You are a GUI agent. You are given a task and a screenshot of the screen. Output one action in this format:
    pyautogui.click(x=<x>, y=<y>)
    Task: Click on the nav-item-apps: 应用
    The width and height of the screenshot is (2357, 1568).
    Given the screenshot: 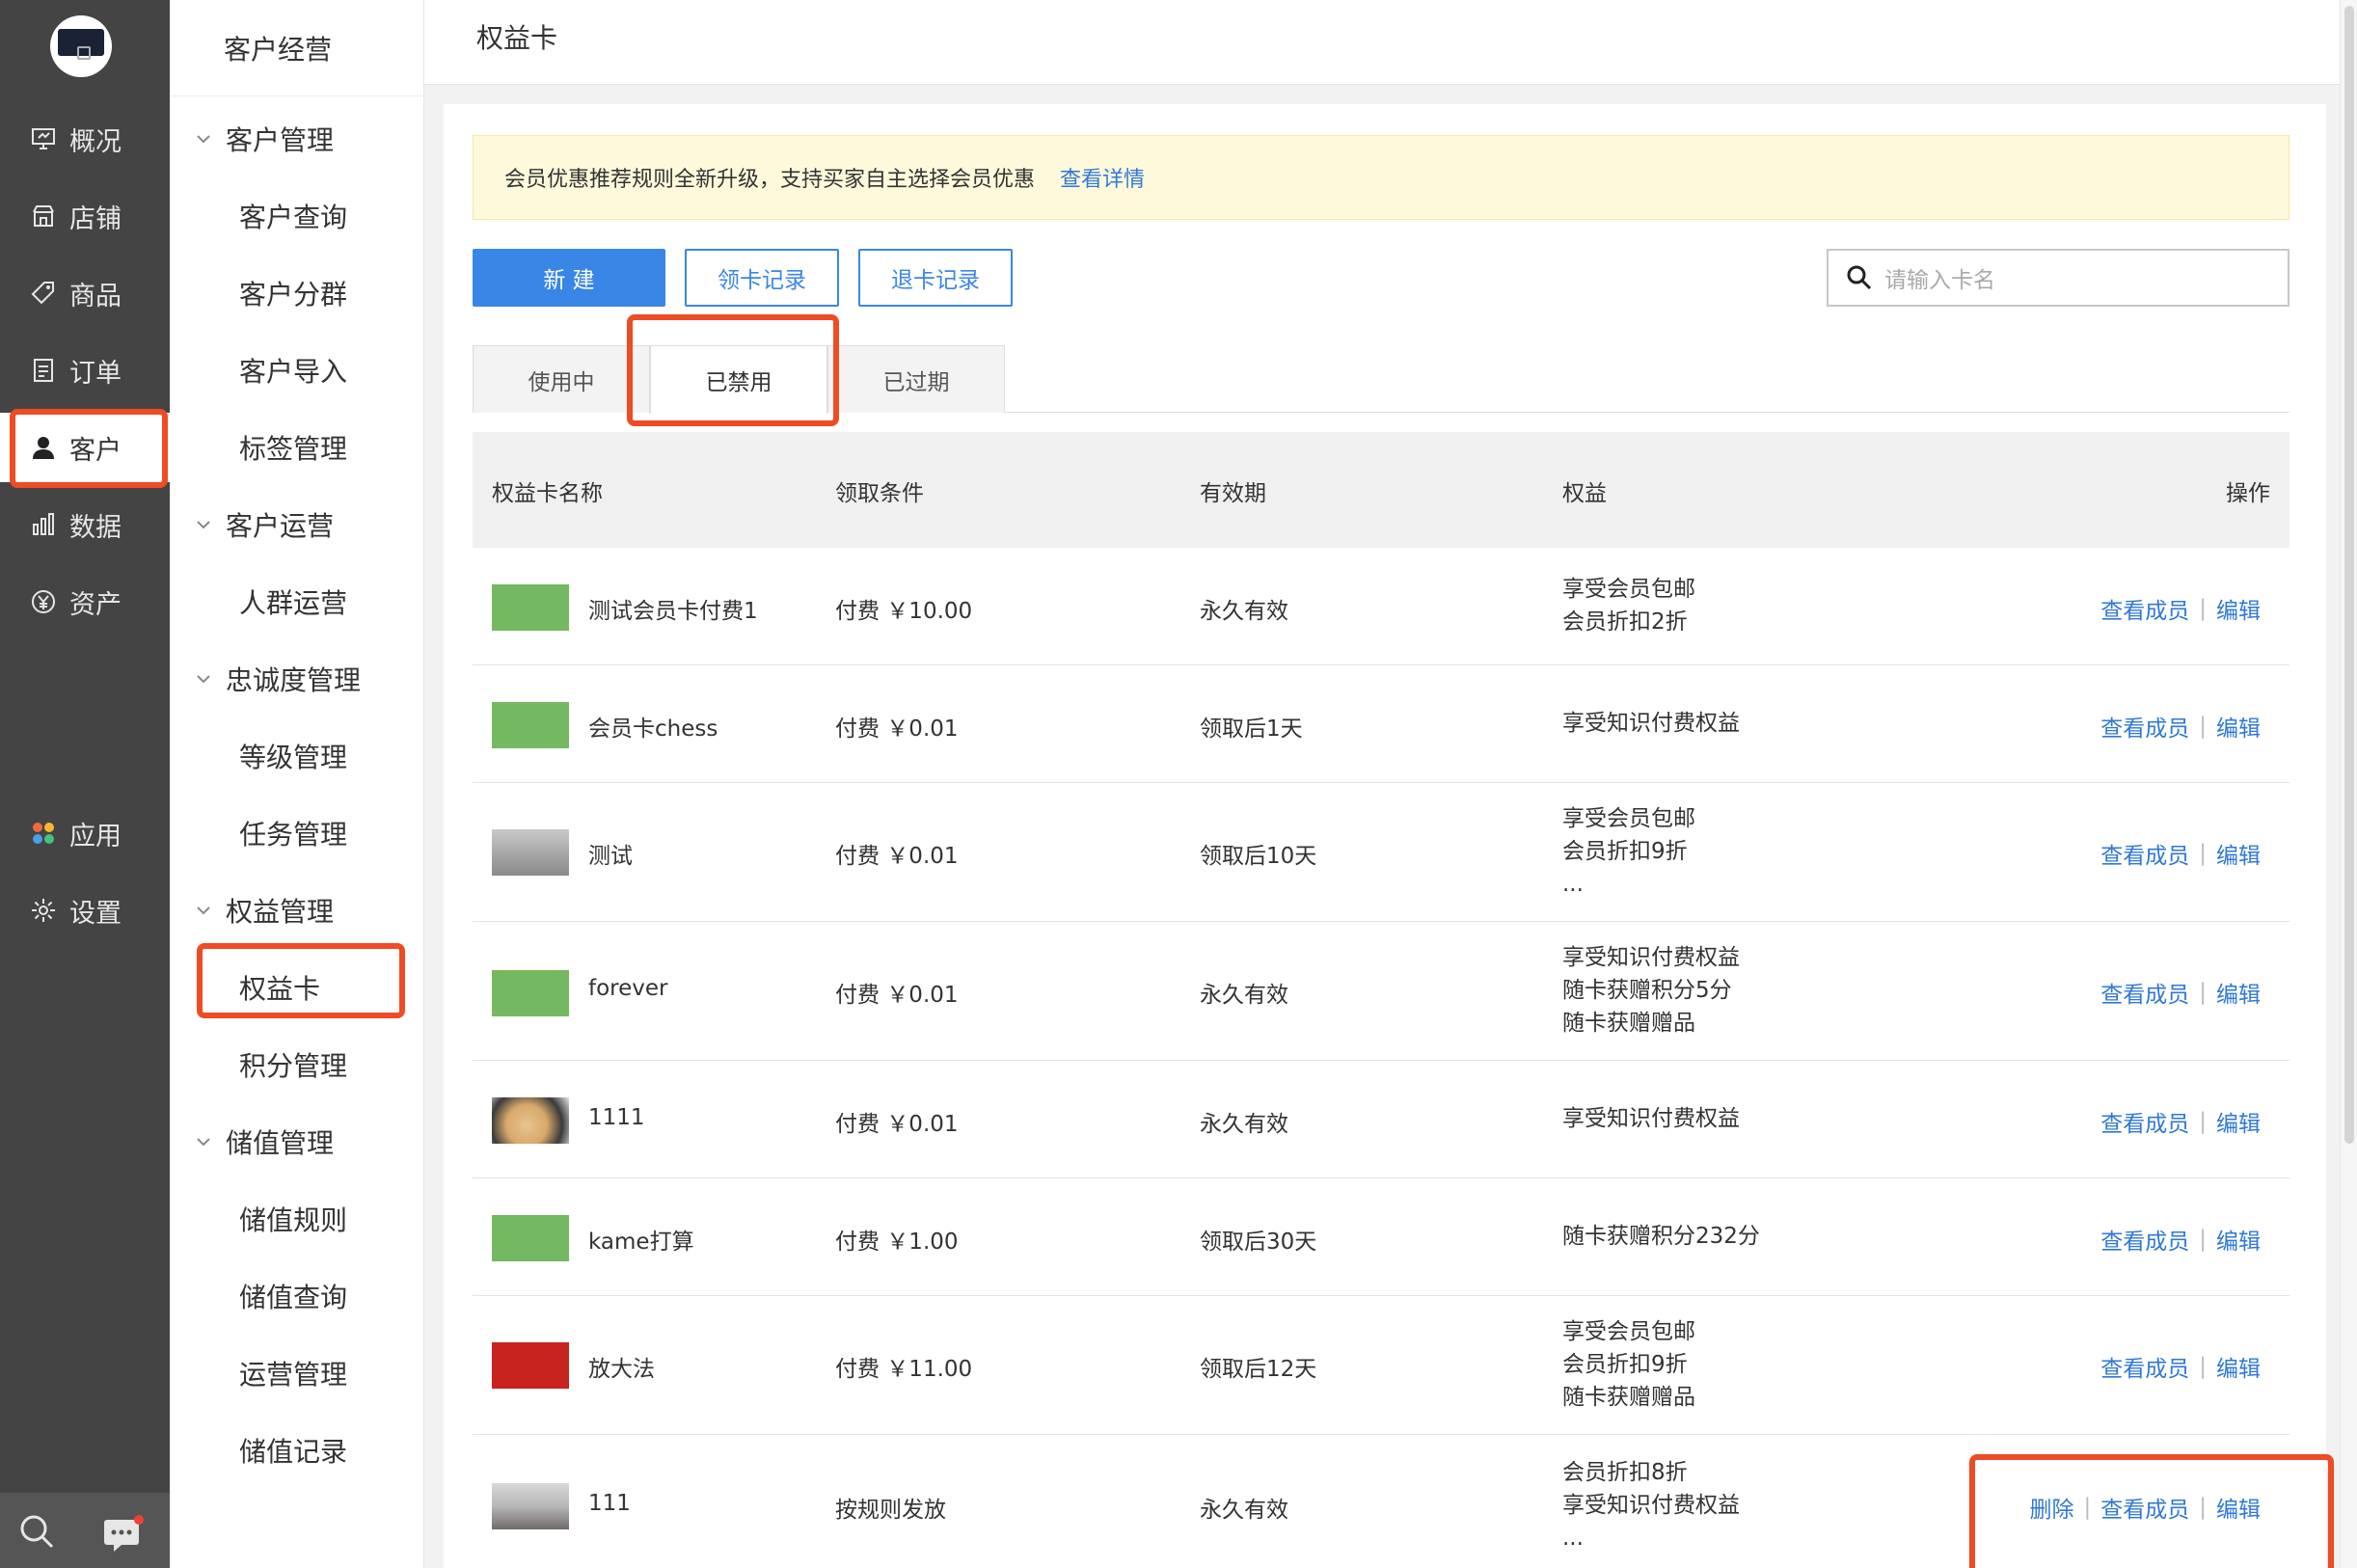 What is the action you would take?
    pyautogui.click(x=85, y=833)
    